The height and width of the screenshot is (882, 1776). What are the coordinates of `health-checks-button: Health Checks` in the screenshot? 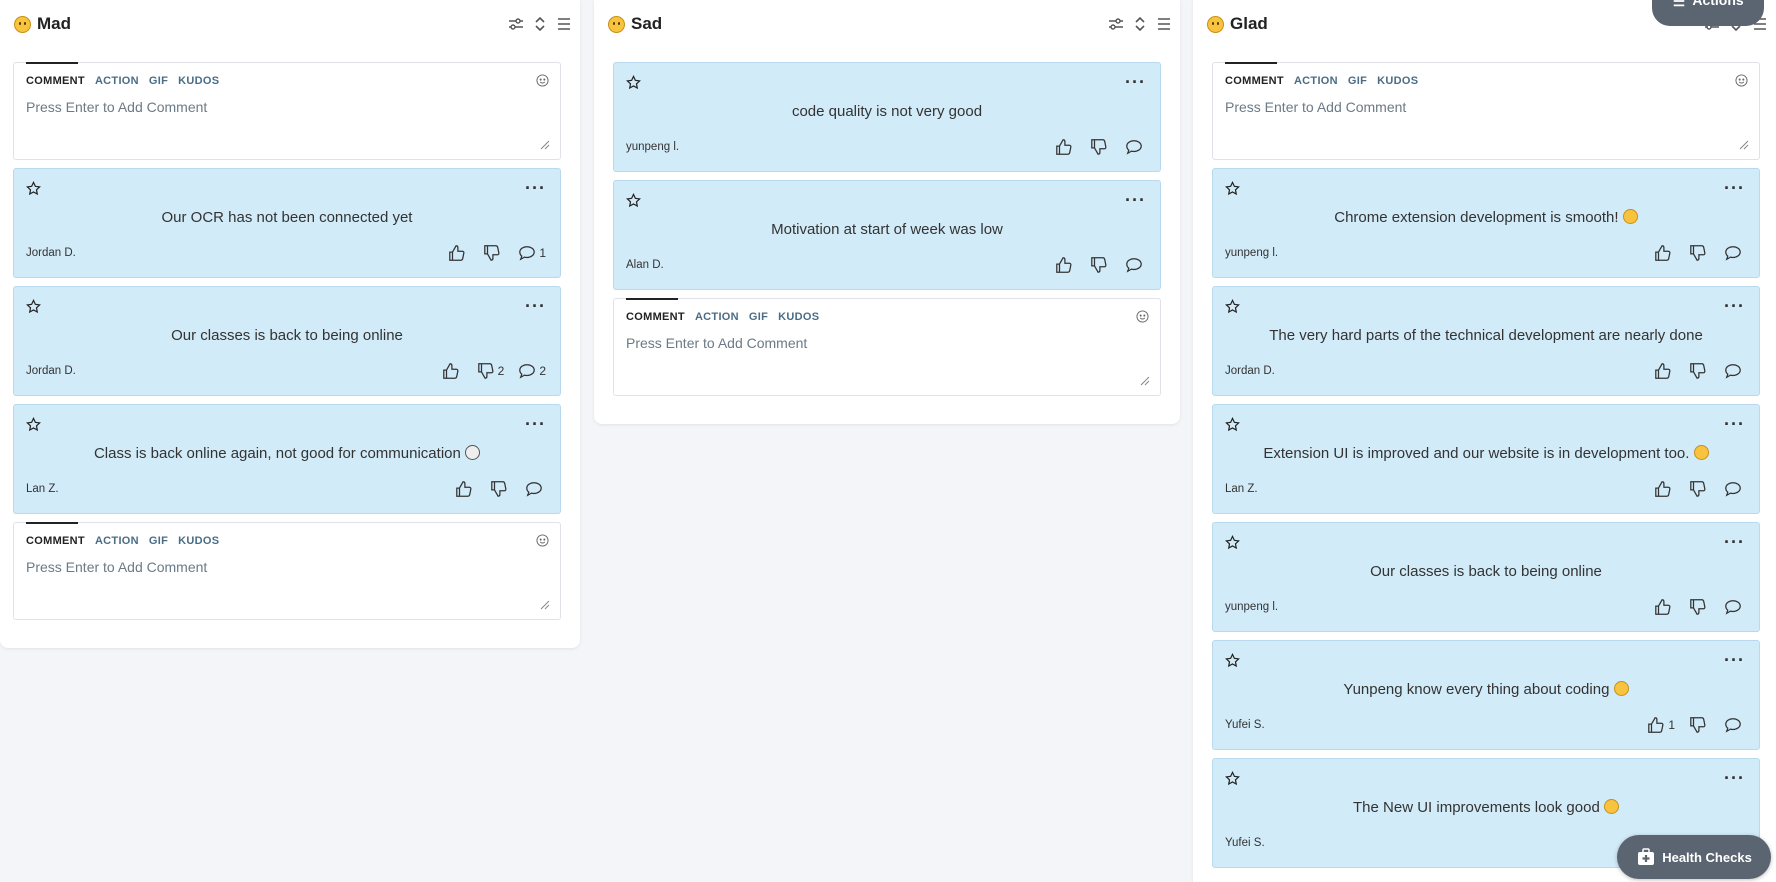 It's located at (1694, 857).